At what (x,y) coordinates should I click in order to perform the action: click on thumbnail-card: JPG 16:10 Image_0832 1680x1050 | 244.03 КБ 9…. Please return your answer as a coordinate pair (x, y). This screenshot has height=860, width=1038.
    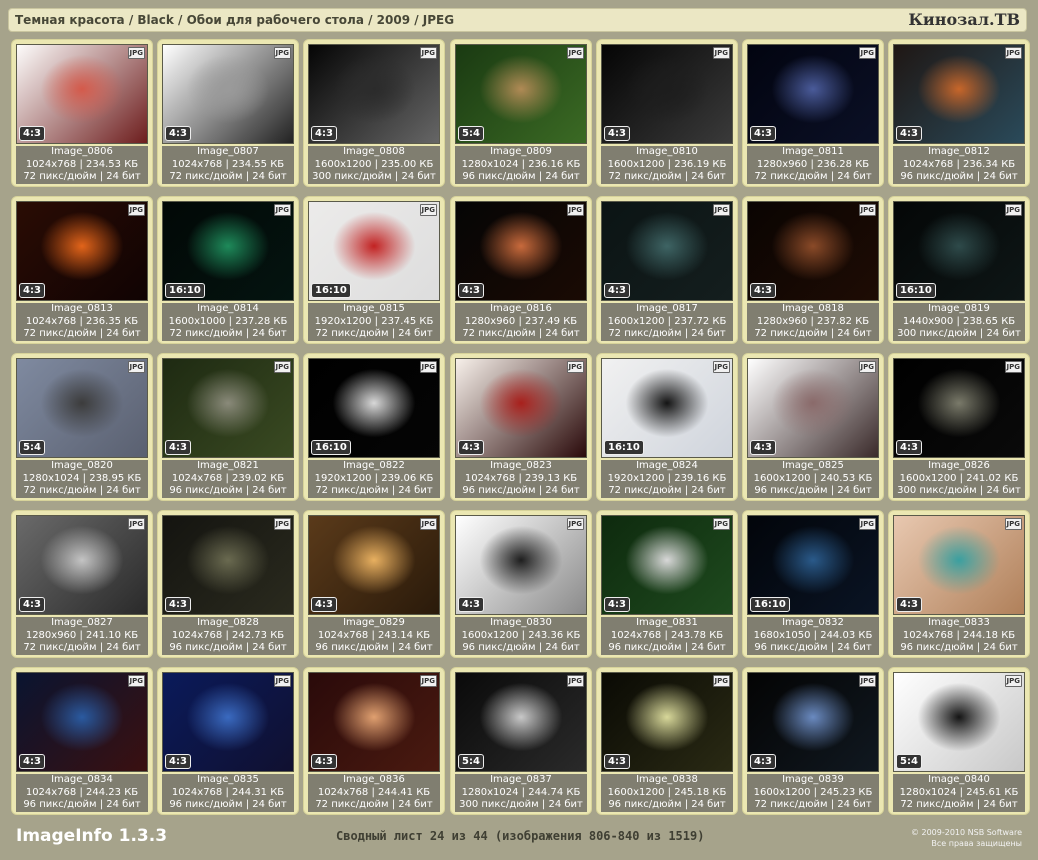
    Looking at the image, I should click on (813, 584).